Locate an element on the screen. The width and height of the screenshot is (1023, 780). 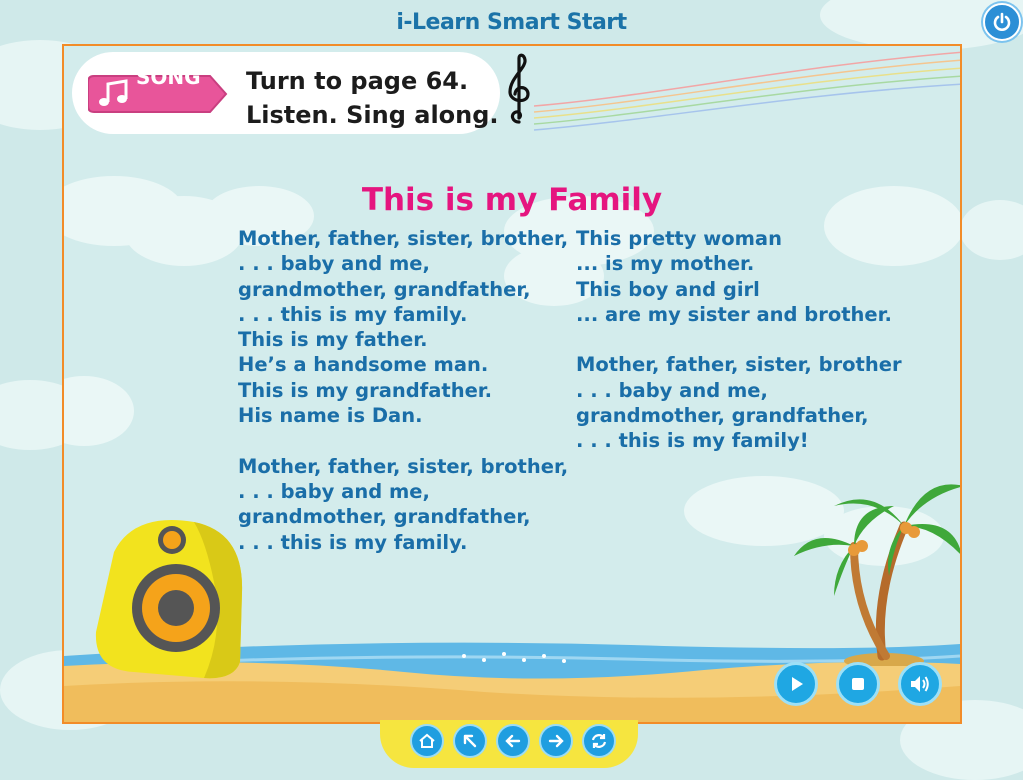
power-icon is located at coordinates (1002, 21).